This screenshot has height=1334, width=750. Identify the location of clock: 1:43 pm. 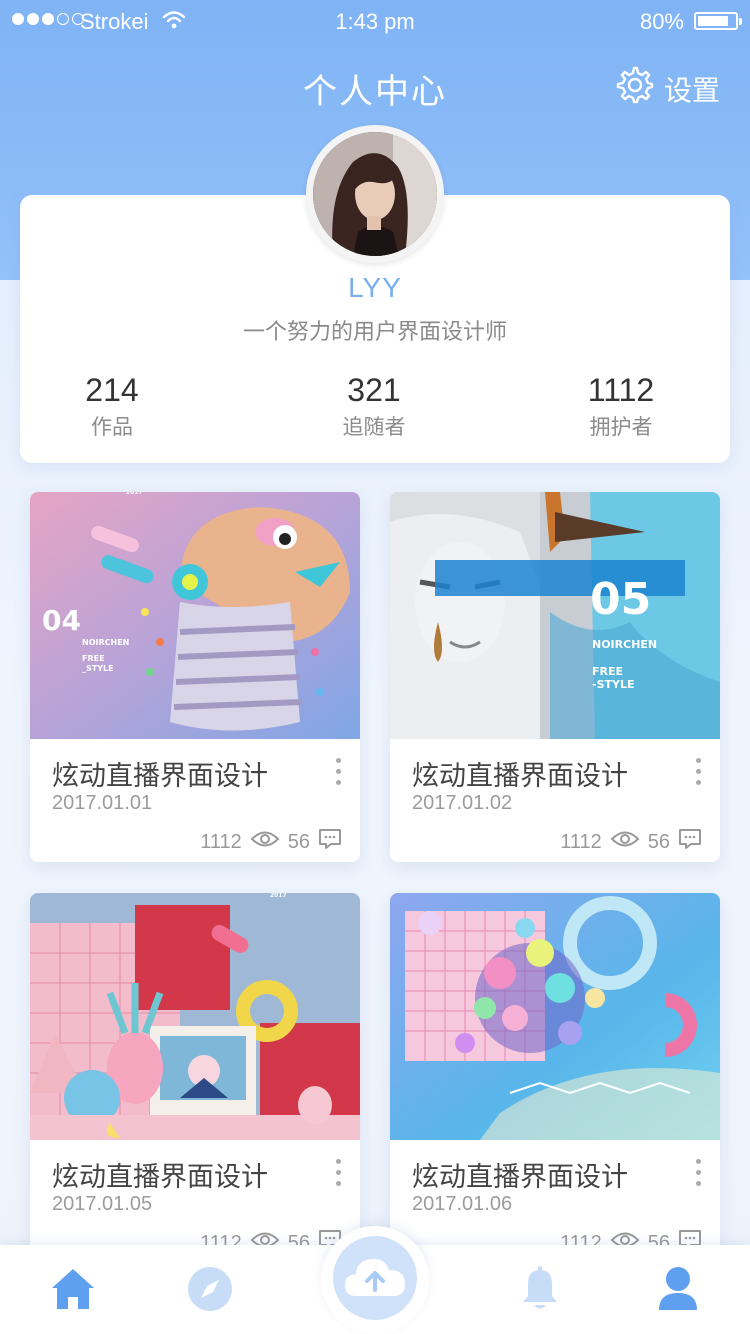
(375, 21).